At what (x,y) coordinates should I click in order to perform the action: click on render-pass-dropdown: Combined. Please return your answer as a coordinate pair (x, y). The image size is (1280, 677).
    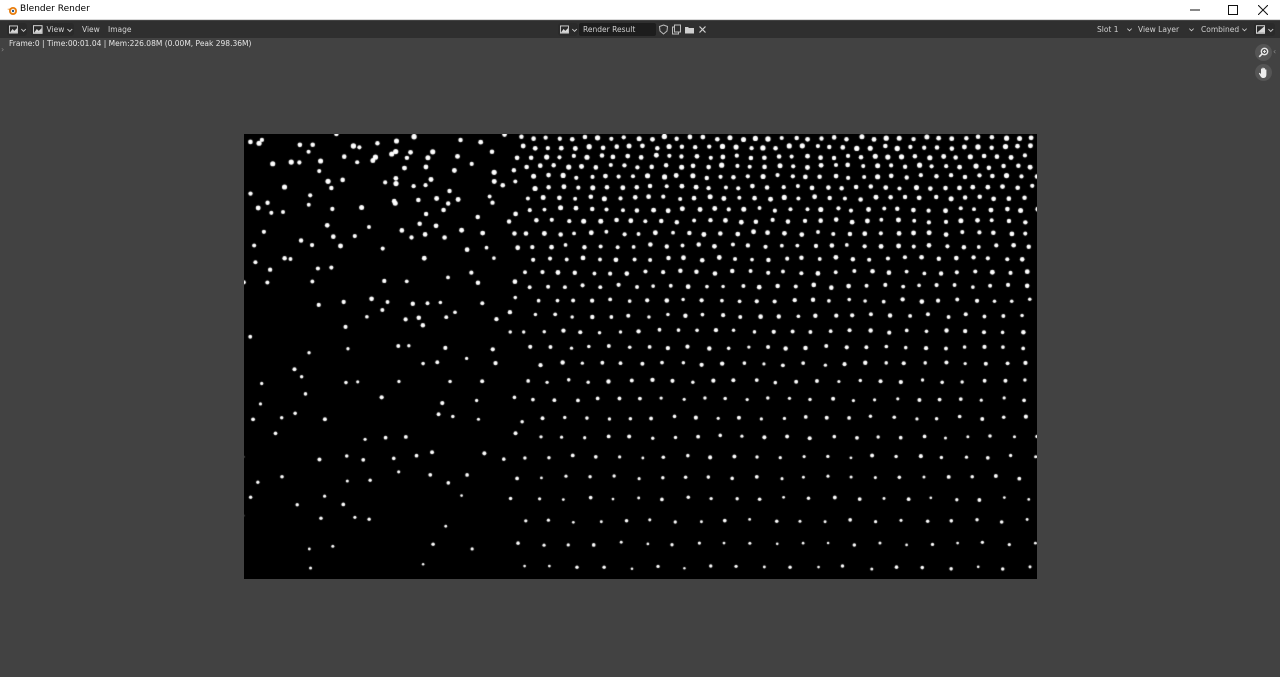
    Looking at the image, I should click on (1224, 29).